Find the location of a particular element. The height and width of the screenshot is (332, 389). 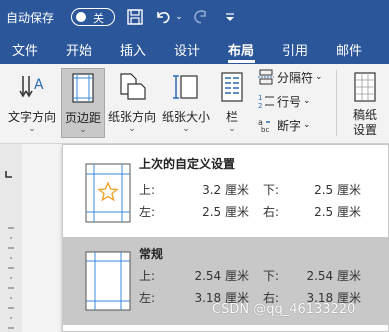

tab-file: 文件 is located at coordinates (25, 49).